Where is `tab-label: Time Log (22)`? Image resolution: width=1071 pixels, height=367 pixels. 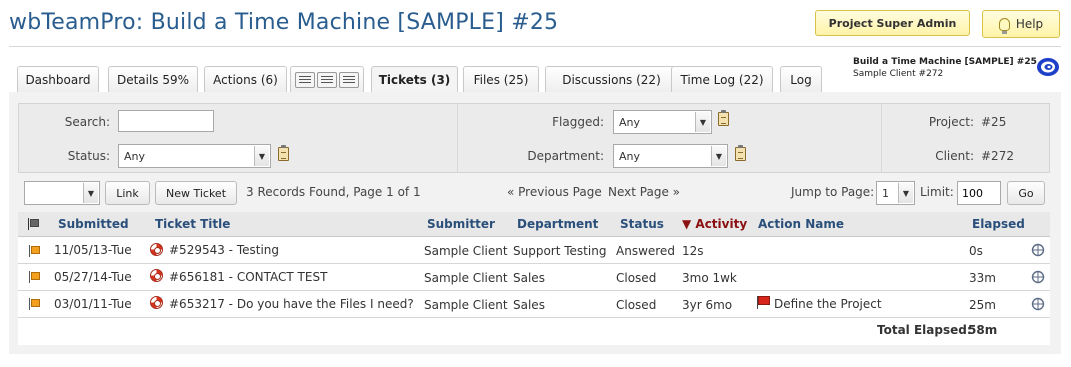 tab-label: Time Log (22) is located at coordinates (722, 79).